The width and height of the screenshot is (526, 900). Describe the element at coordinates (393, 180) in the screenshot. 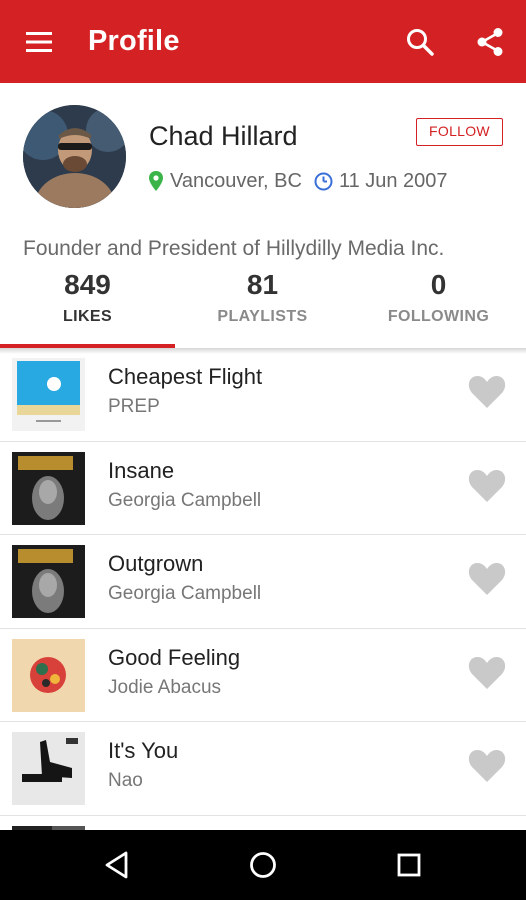

I see `joined-date: 11 Jun 2007` at that location.